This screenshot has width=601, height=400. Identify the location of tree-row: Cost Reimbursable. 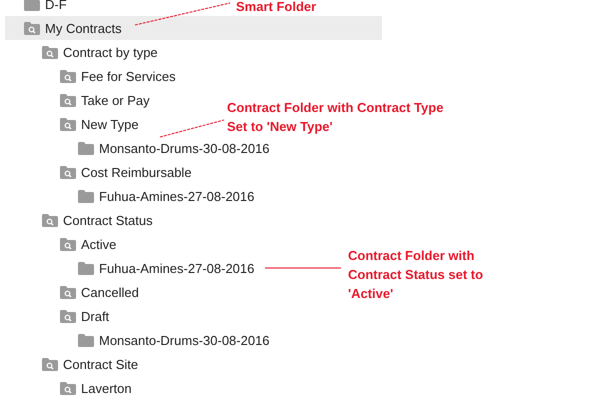
(98, 172).